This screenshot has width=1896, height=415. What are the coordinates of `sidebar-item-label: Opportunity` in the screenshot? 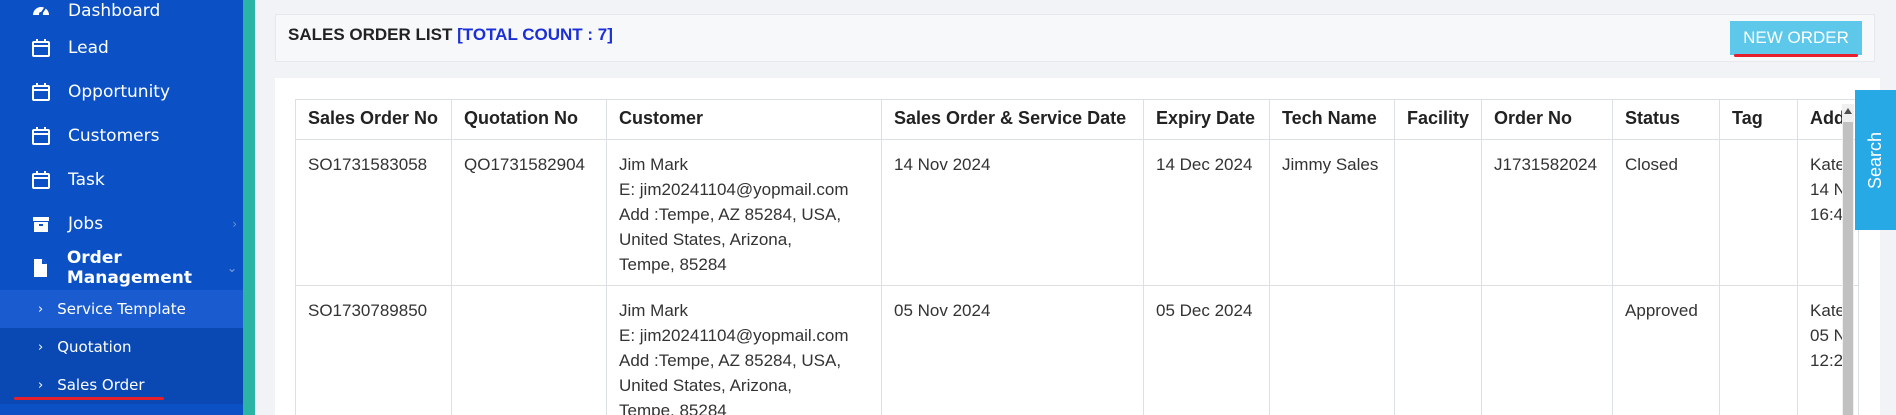 It's located at (119, 92).